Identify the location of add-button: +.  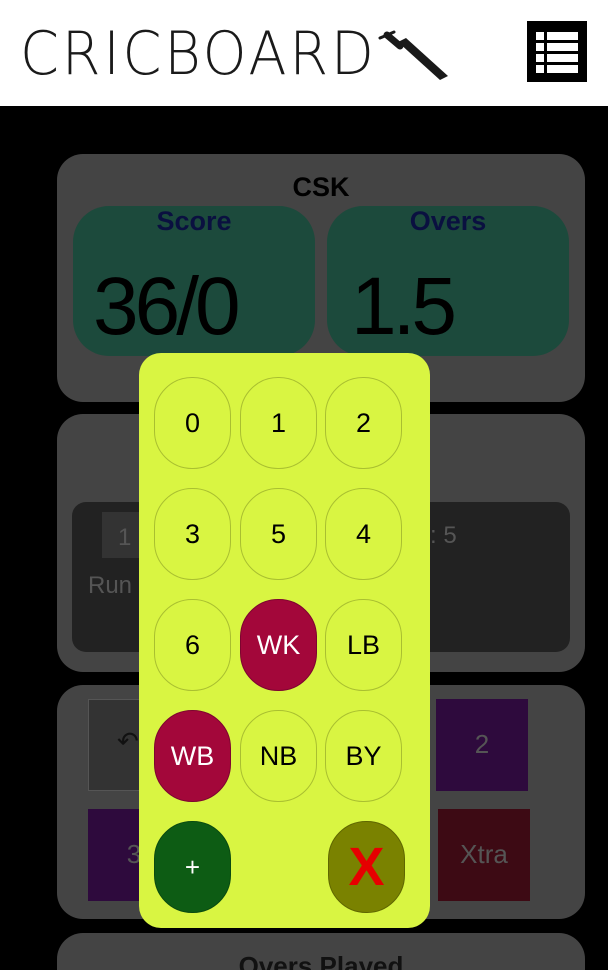
(192, 867).